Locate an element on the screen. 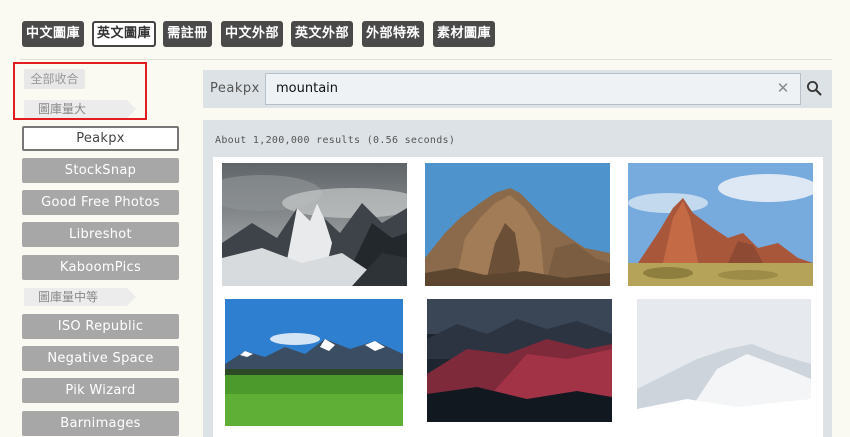 The image size is (850, 437). divider is located at coordinates (426, 59).